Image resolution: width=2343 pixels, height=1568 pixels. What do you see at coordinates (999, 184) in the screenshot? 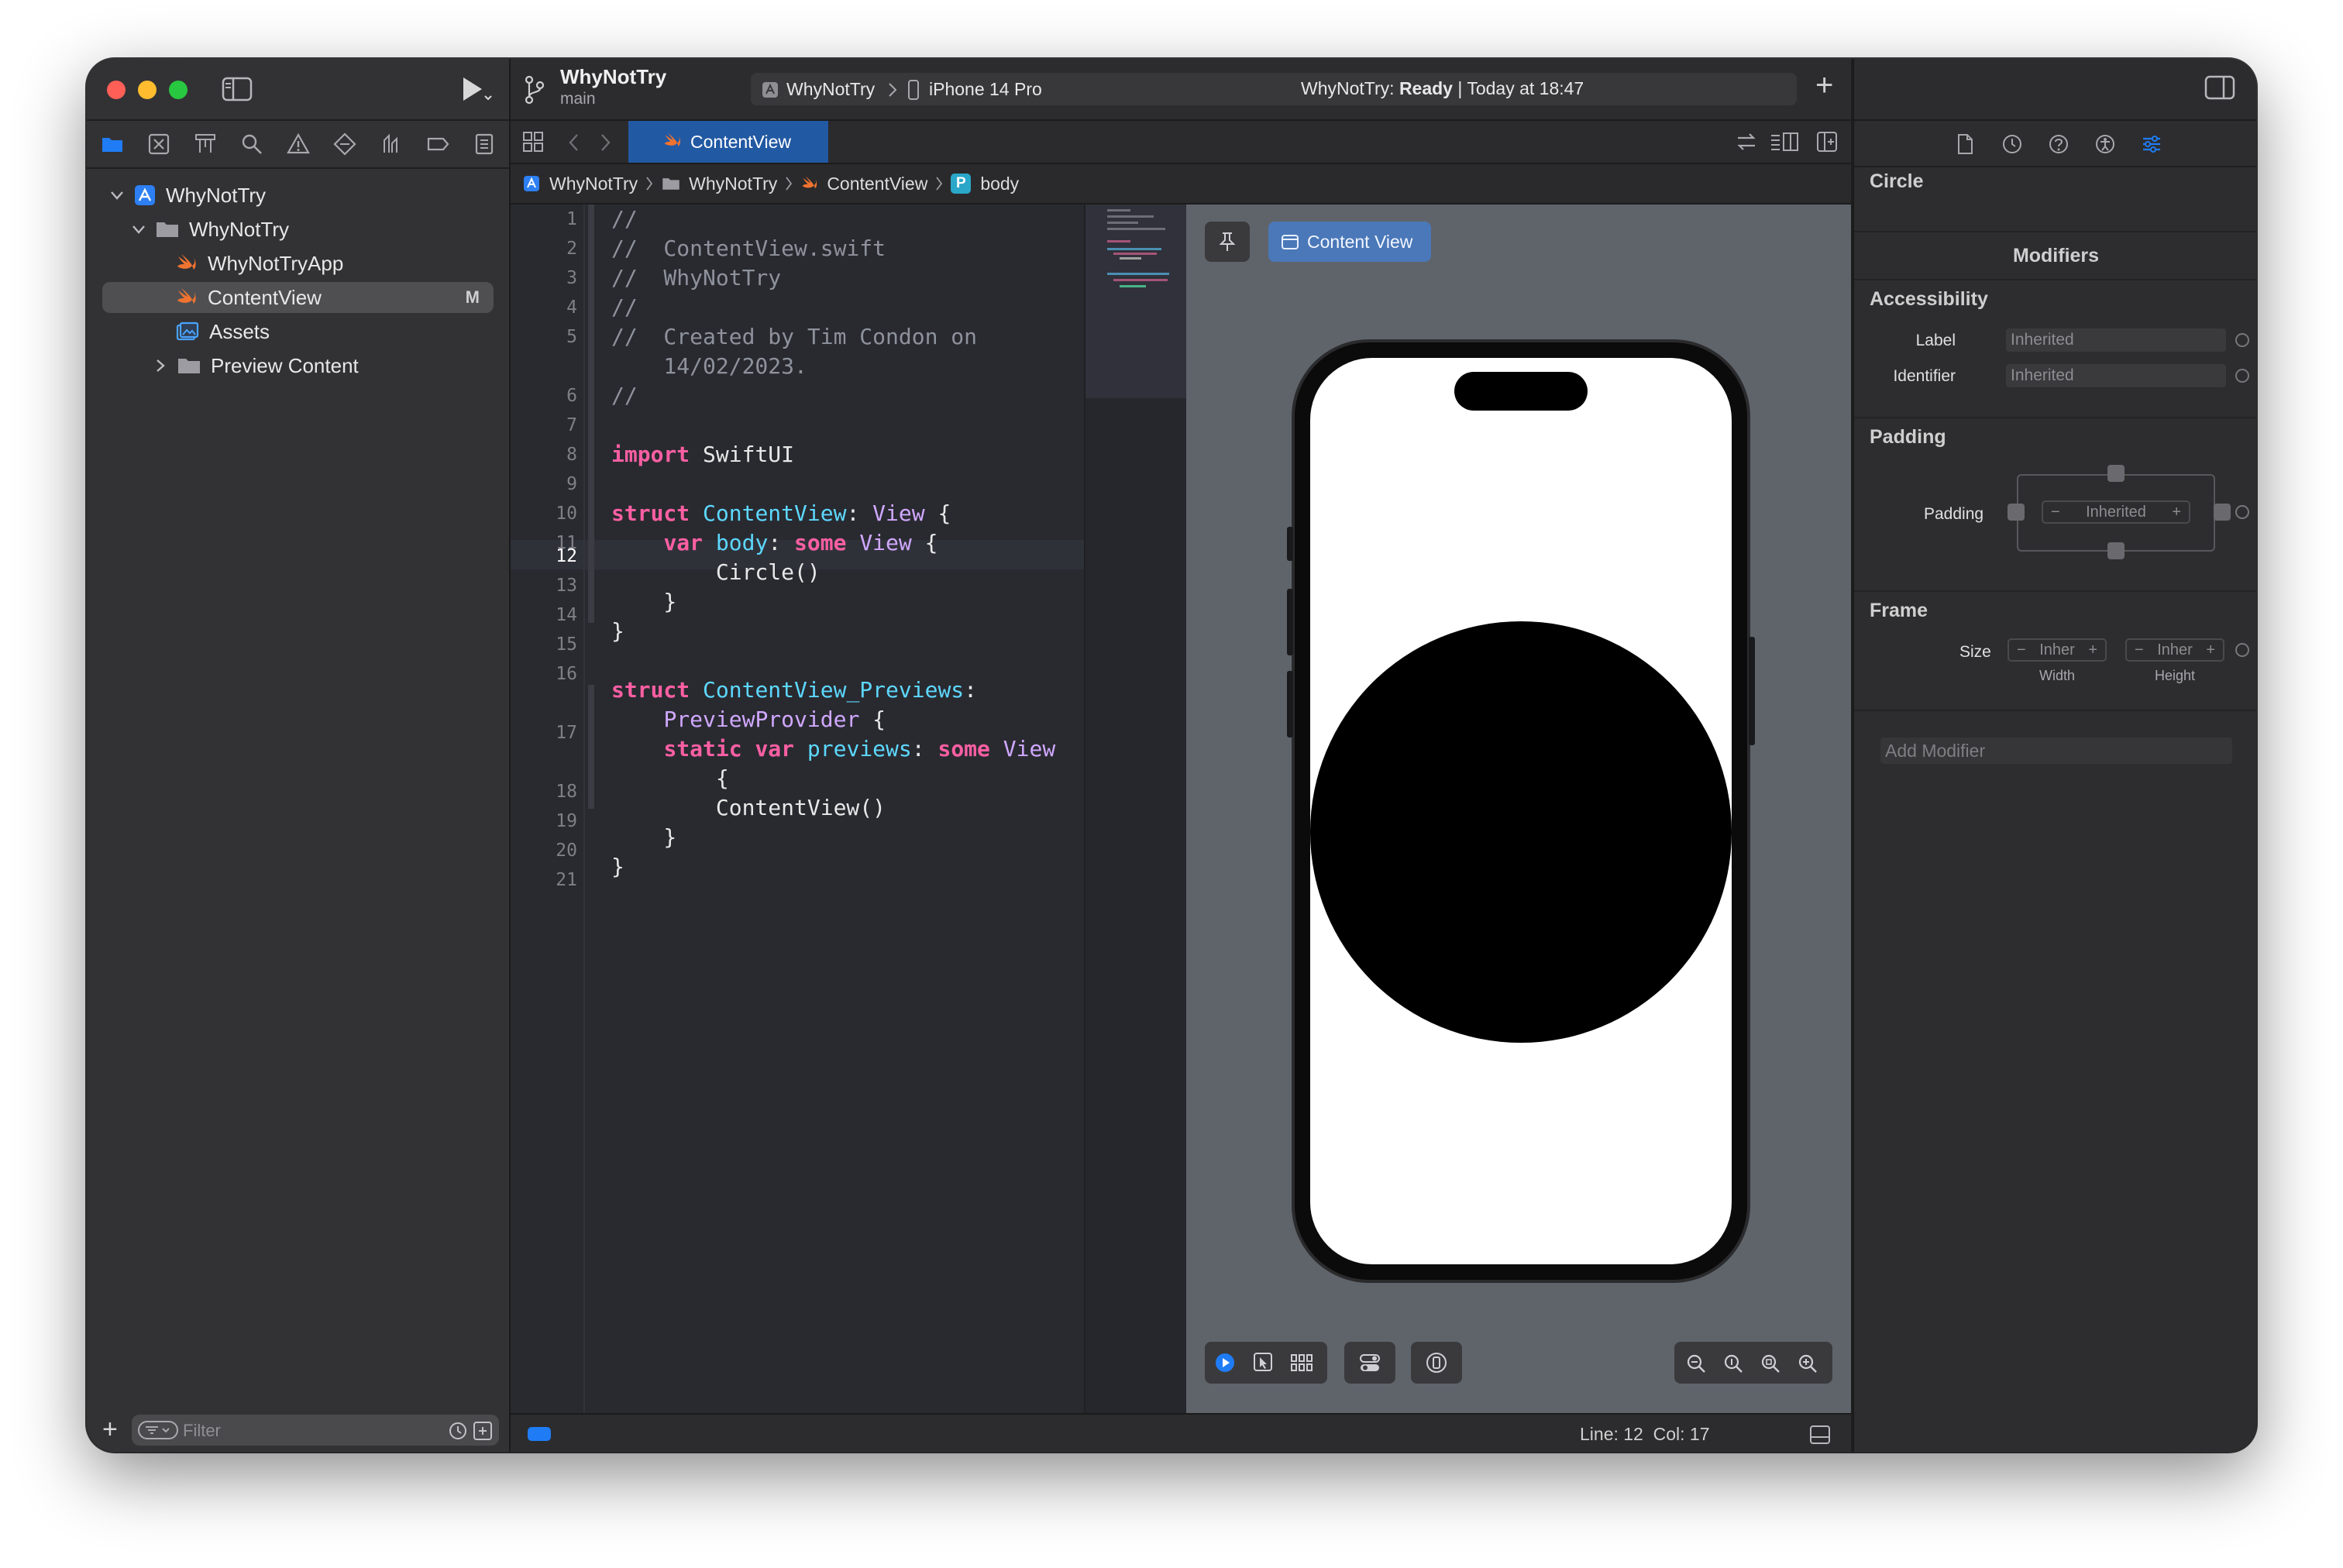
I see `jump-bar-item: body` at bounding box center [999, 184].